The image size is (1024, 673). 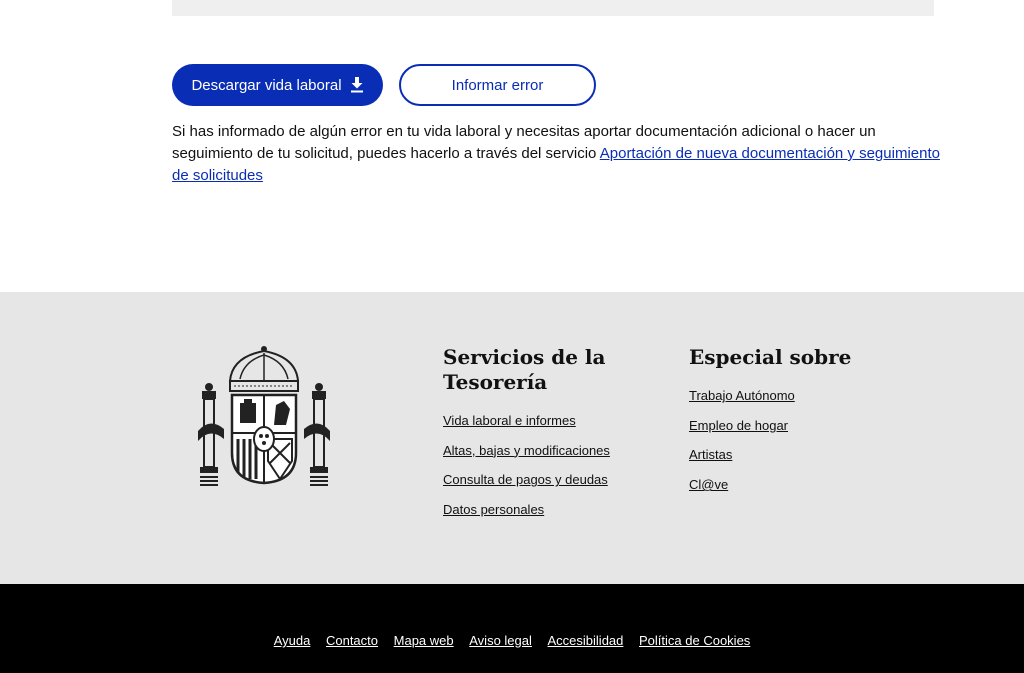 I want to click on bottom-link-aviso-legal: Aviso legal, so click(x=500, y=640).